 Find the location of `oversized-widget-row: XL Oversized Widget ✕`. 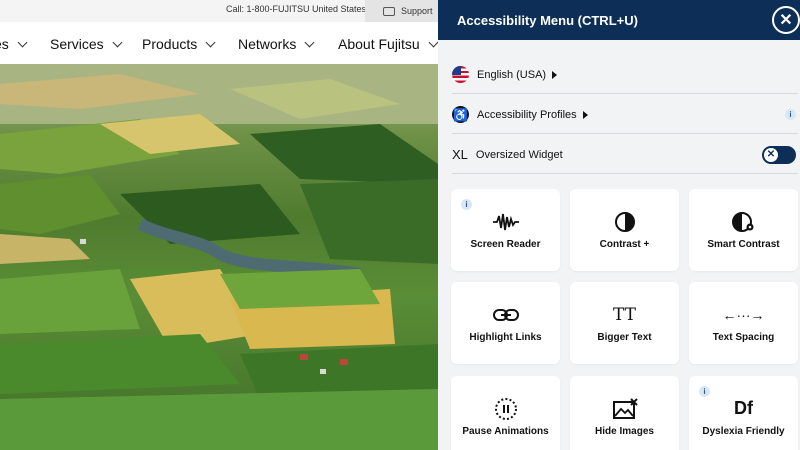

oversized-widget-row: XL Oversized Widget ✕ is located at coordinates (625, 155).